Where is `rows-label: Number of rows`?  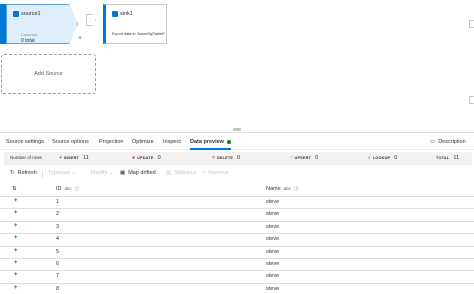 rows-label: Number of rows is located at coordinates (26, 157).